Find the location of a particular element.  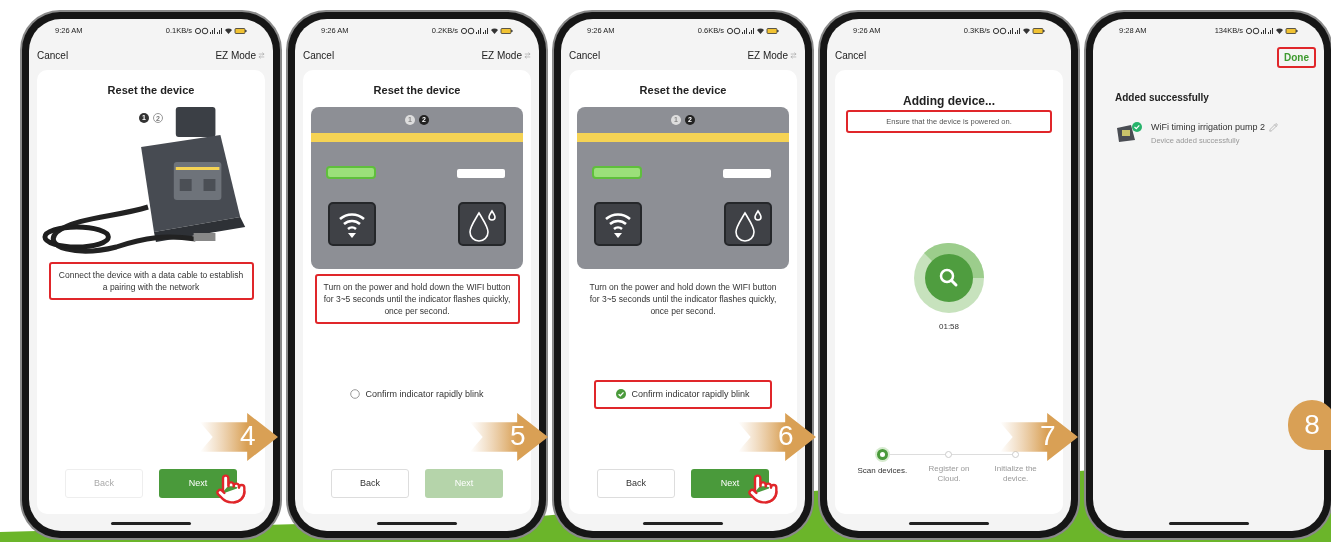

section-heading: Added successfully is located at coordinates (1162, 98).